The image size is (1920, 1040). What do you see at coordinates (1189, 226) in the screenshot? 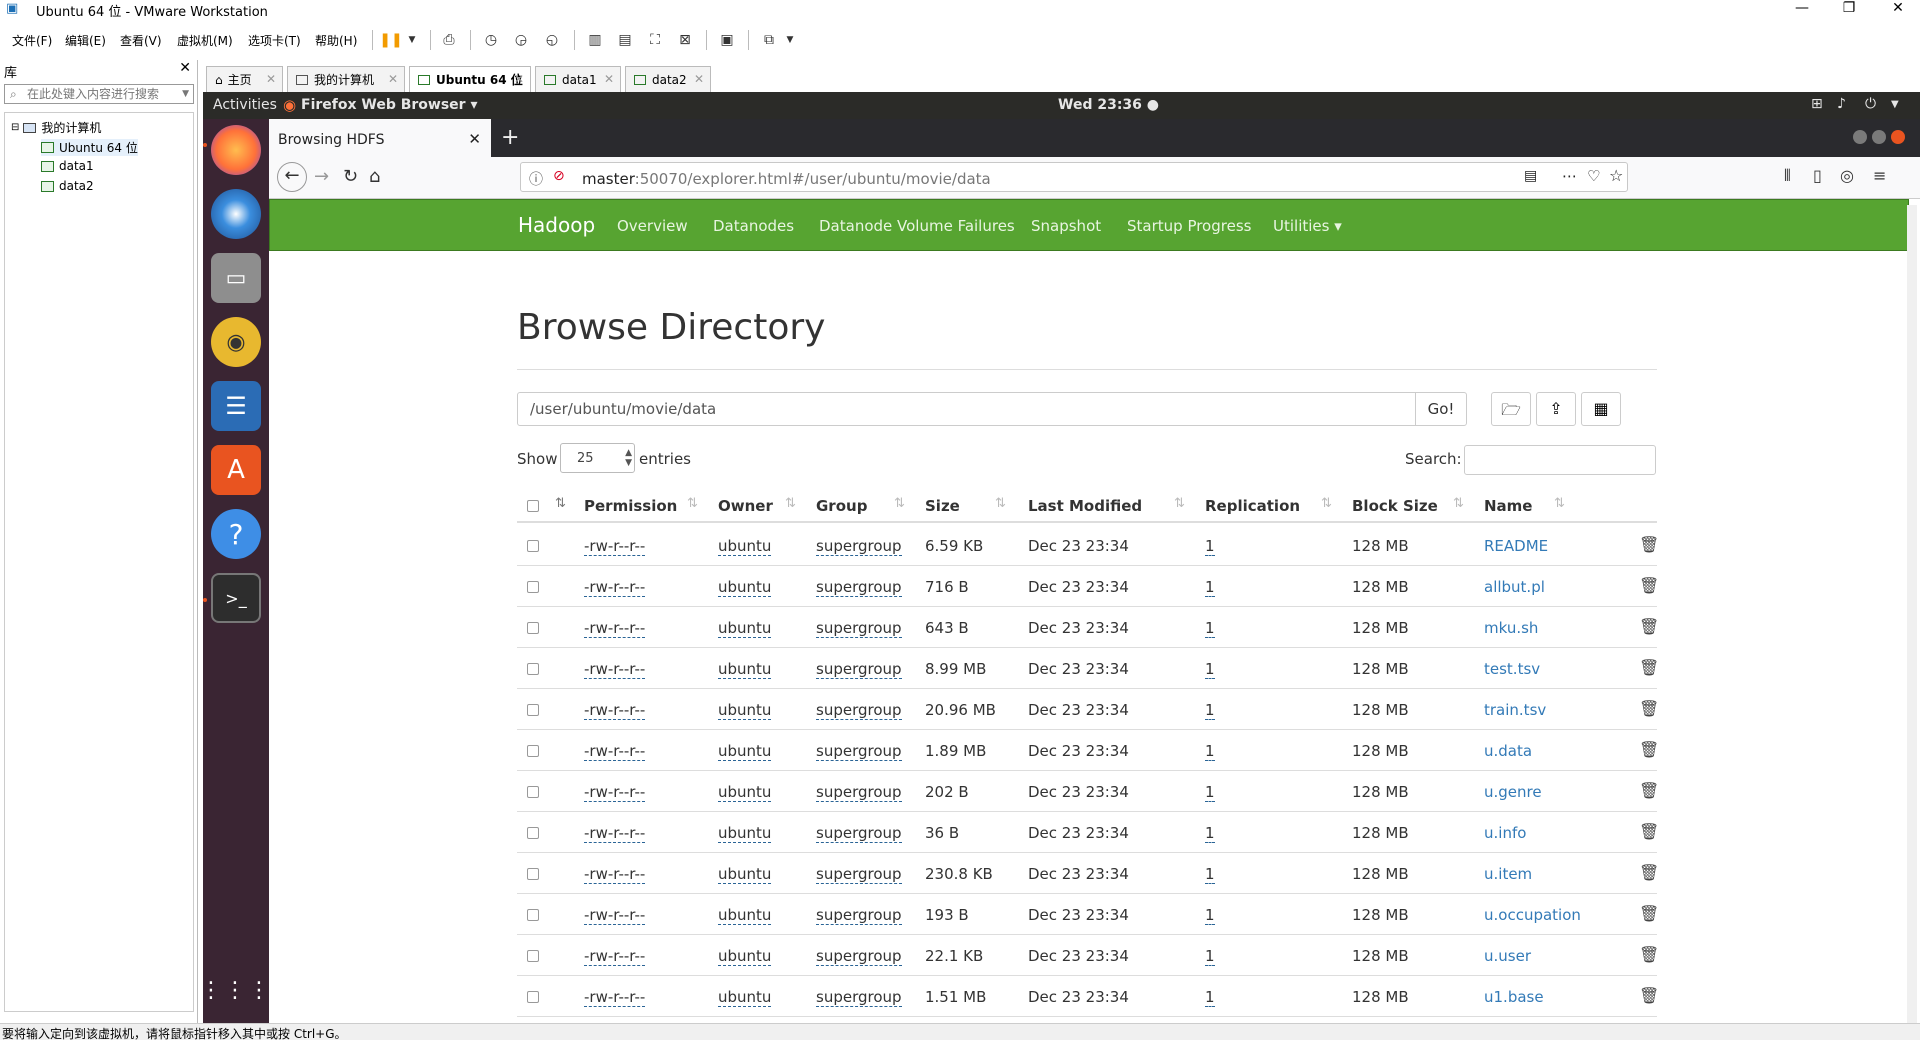
I see `nav-startup-progress: Startup Progress` at bounding box center [1189, 226].